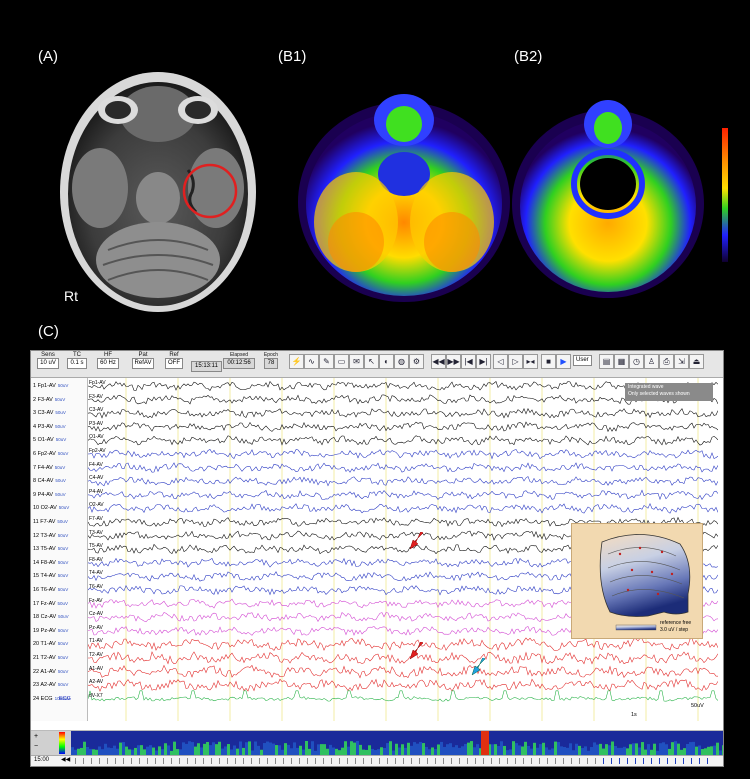 This screenshot has width=750, height=779. What do you see at coordinates (696, 361) in the screenshot?
I see `exit-icon: ⏏` at bounding box center [696, 361].